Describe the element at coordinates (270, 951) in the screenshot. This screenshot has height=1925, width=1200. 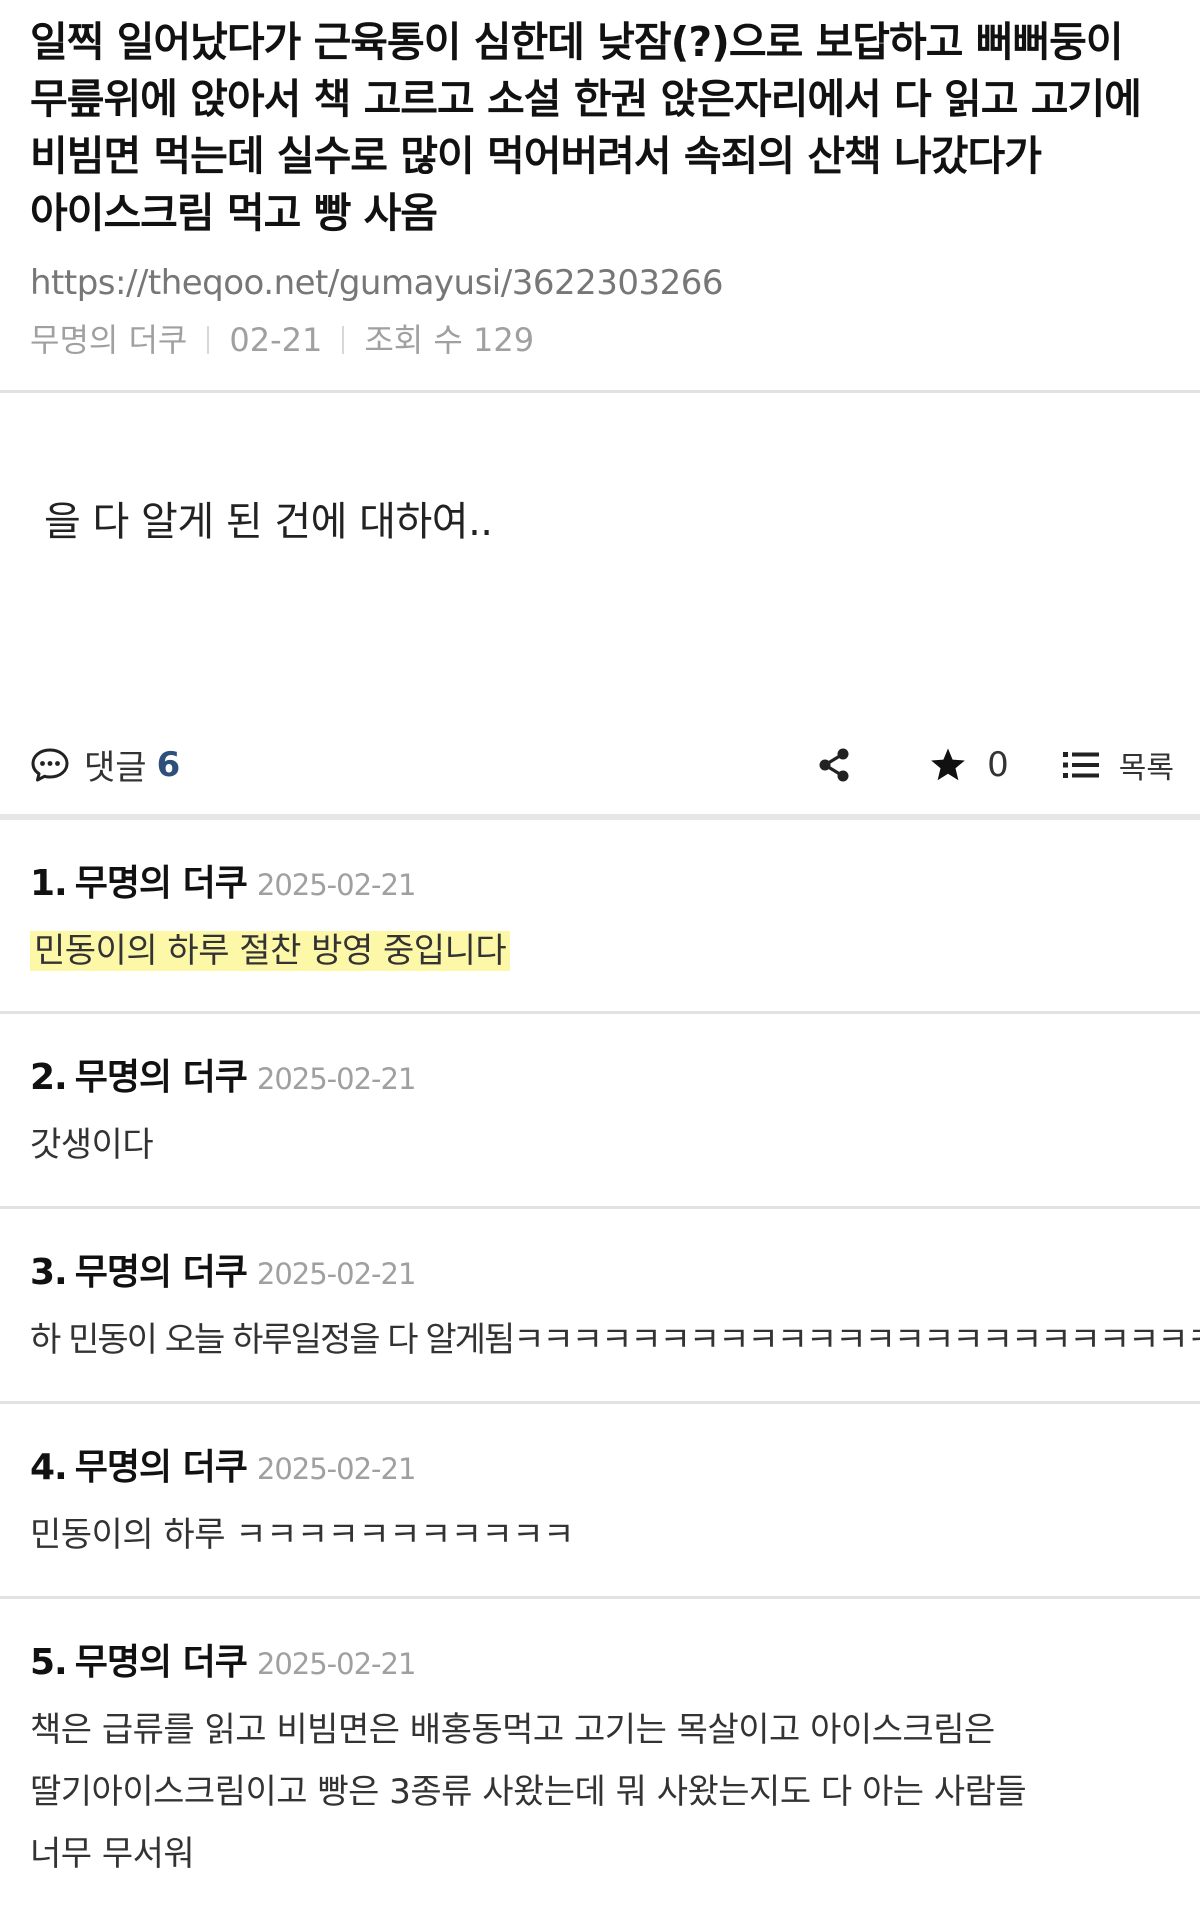
I see `comment-highlighted-text: 민동이의 하루 절찬 방영 중입니다` at that location.